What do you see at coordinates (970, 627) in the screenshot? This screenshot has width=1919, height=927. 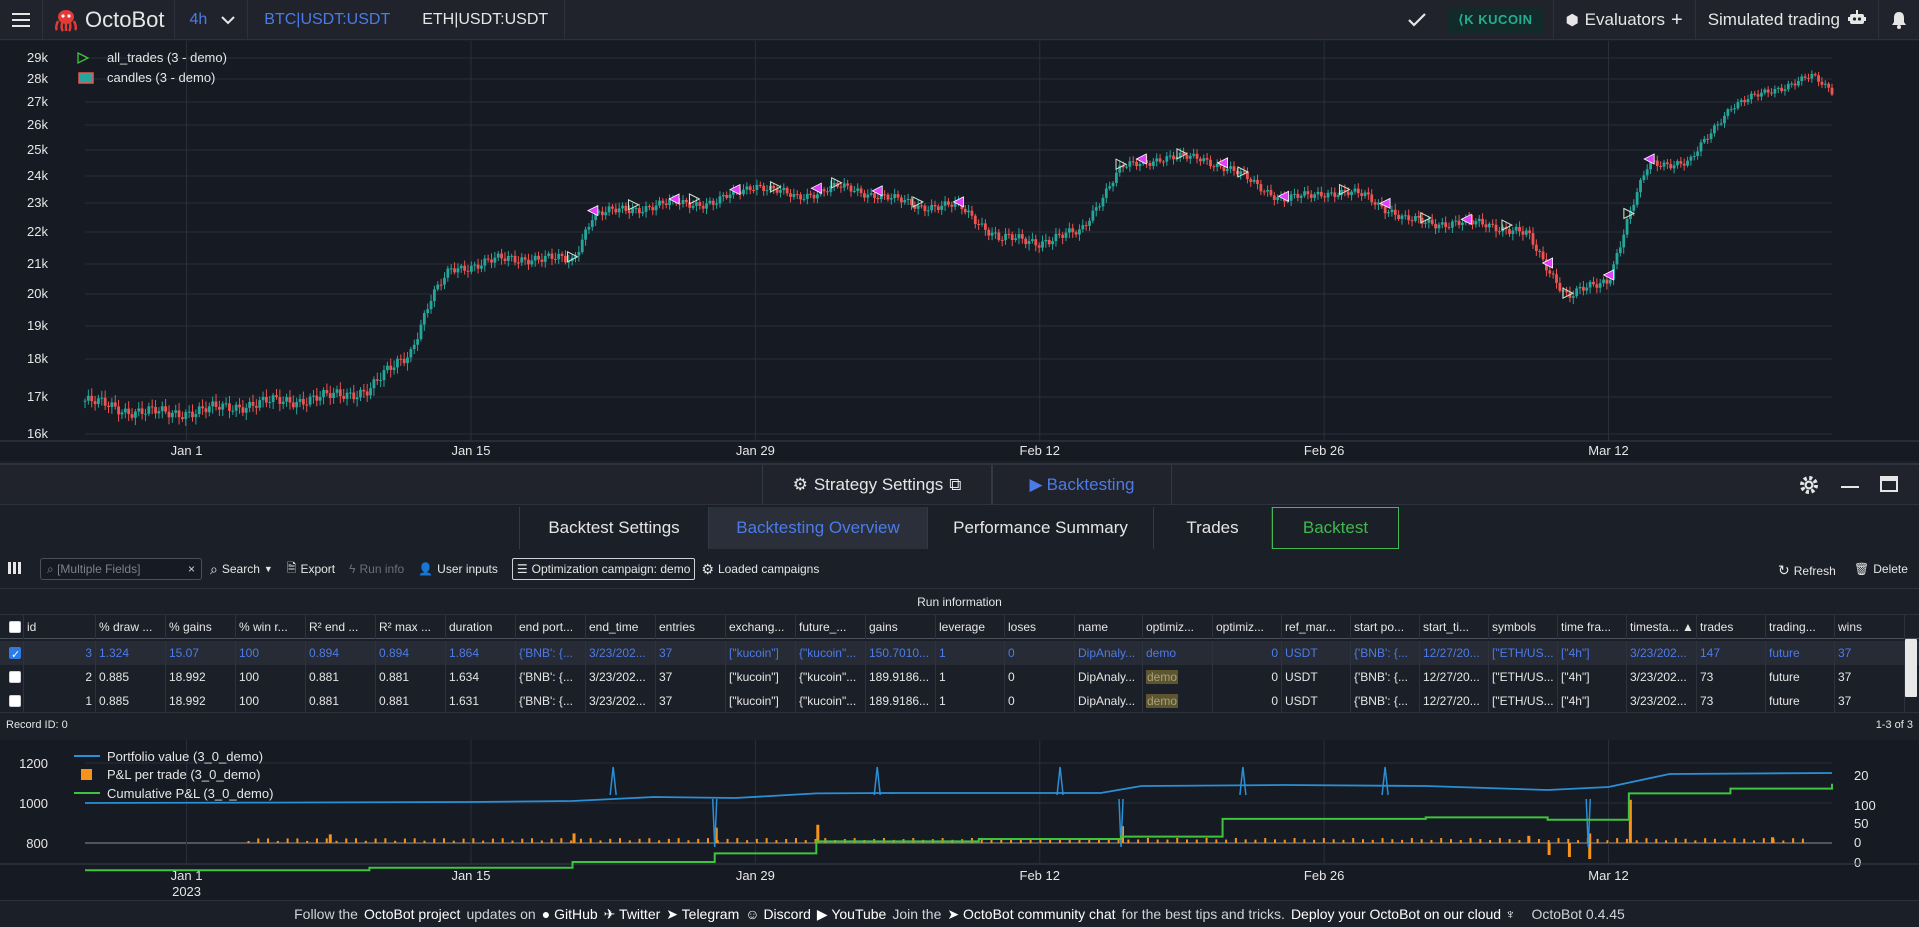 I see `column-header: leverage` at bounding box center [970, 627].